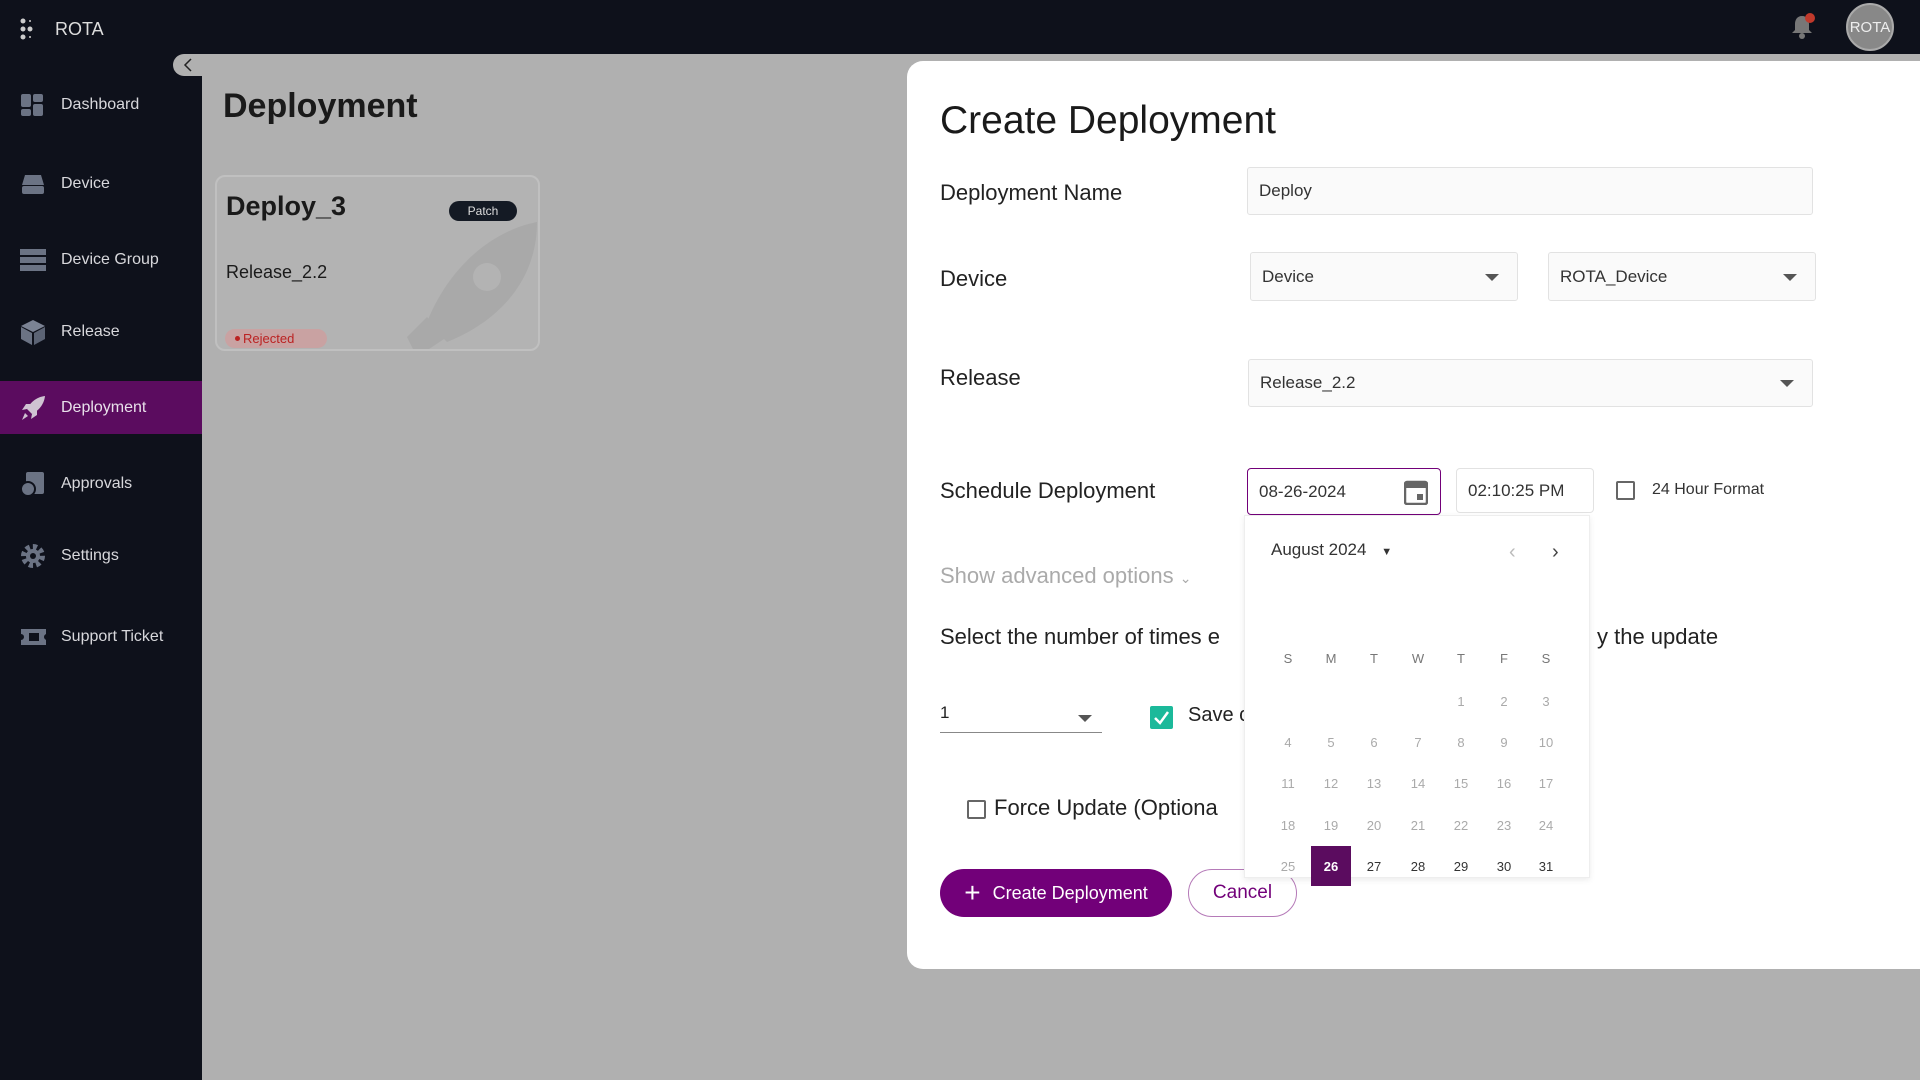  I want to click on calendar-day: 10, so click(1546, 742).